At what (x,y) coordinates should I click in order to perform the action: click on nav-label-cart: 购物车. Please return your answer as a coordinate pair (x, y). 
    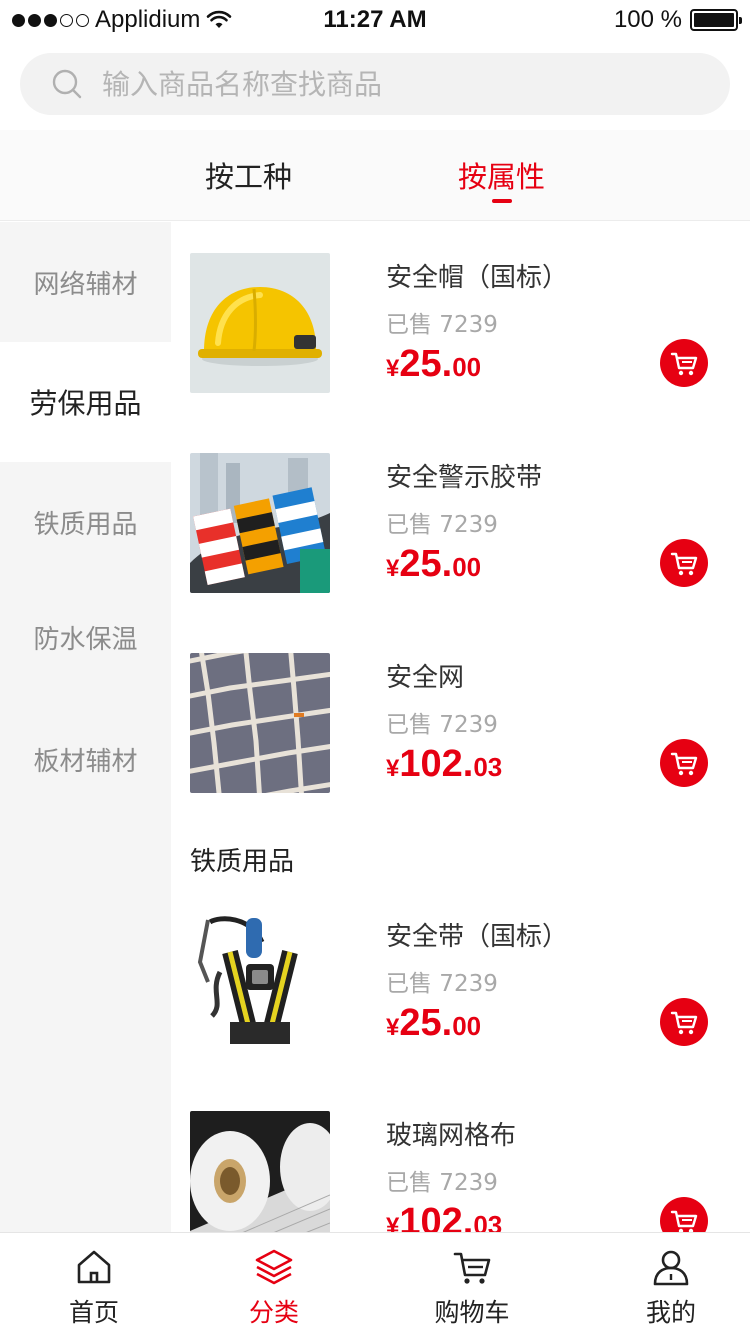
    Looking at the image, I should click on (472, 1312).